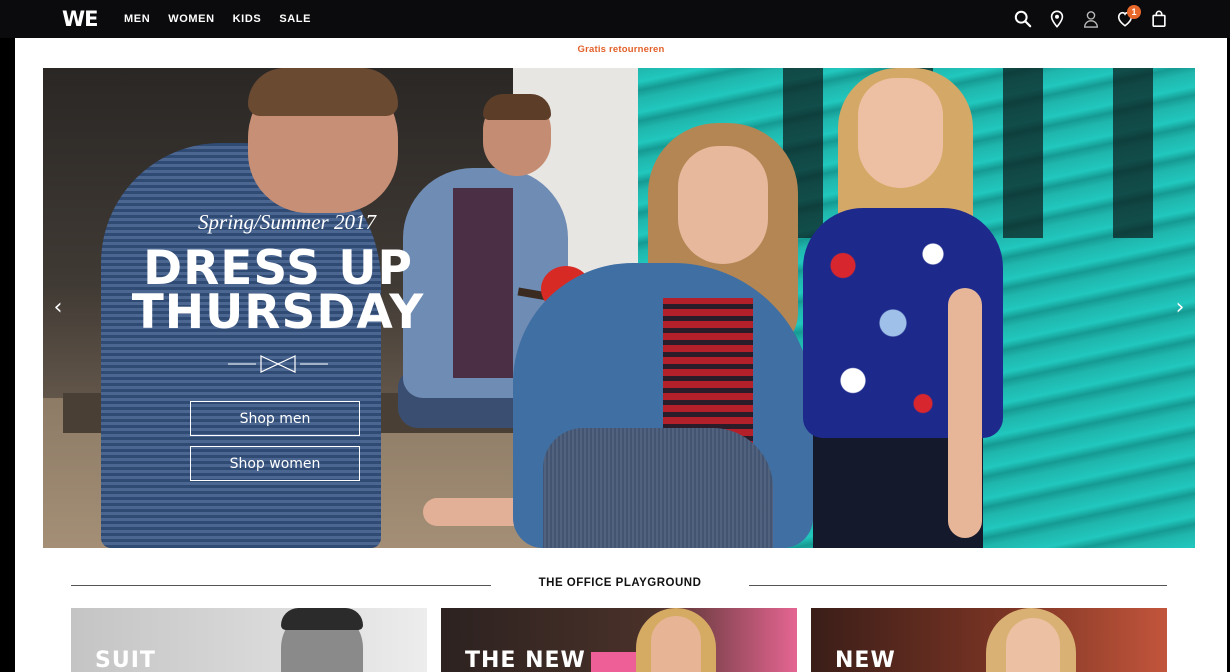 This screenshot has height=672, width=1230. Describe the element at coordinates (517, 107) in the screenshot. I see `hero-model-man-2-hair` at that location.